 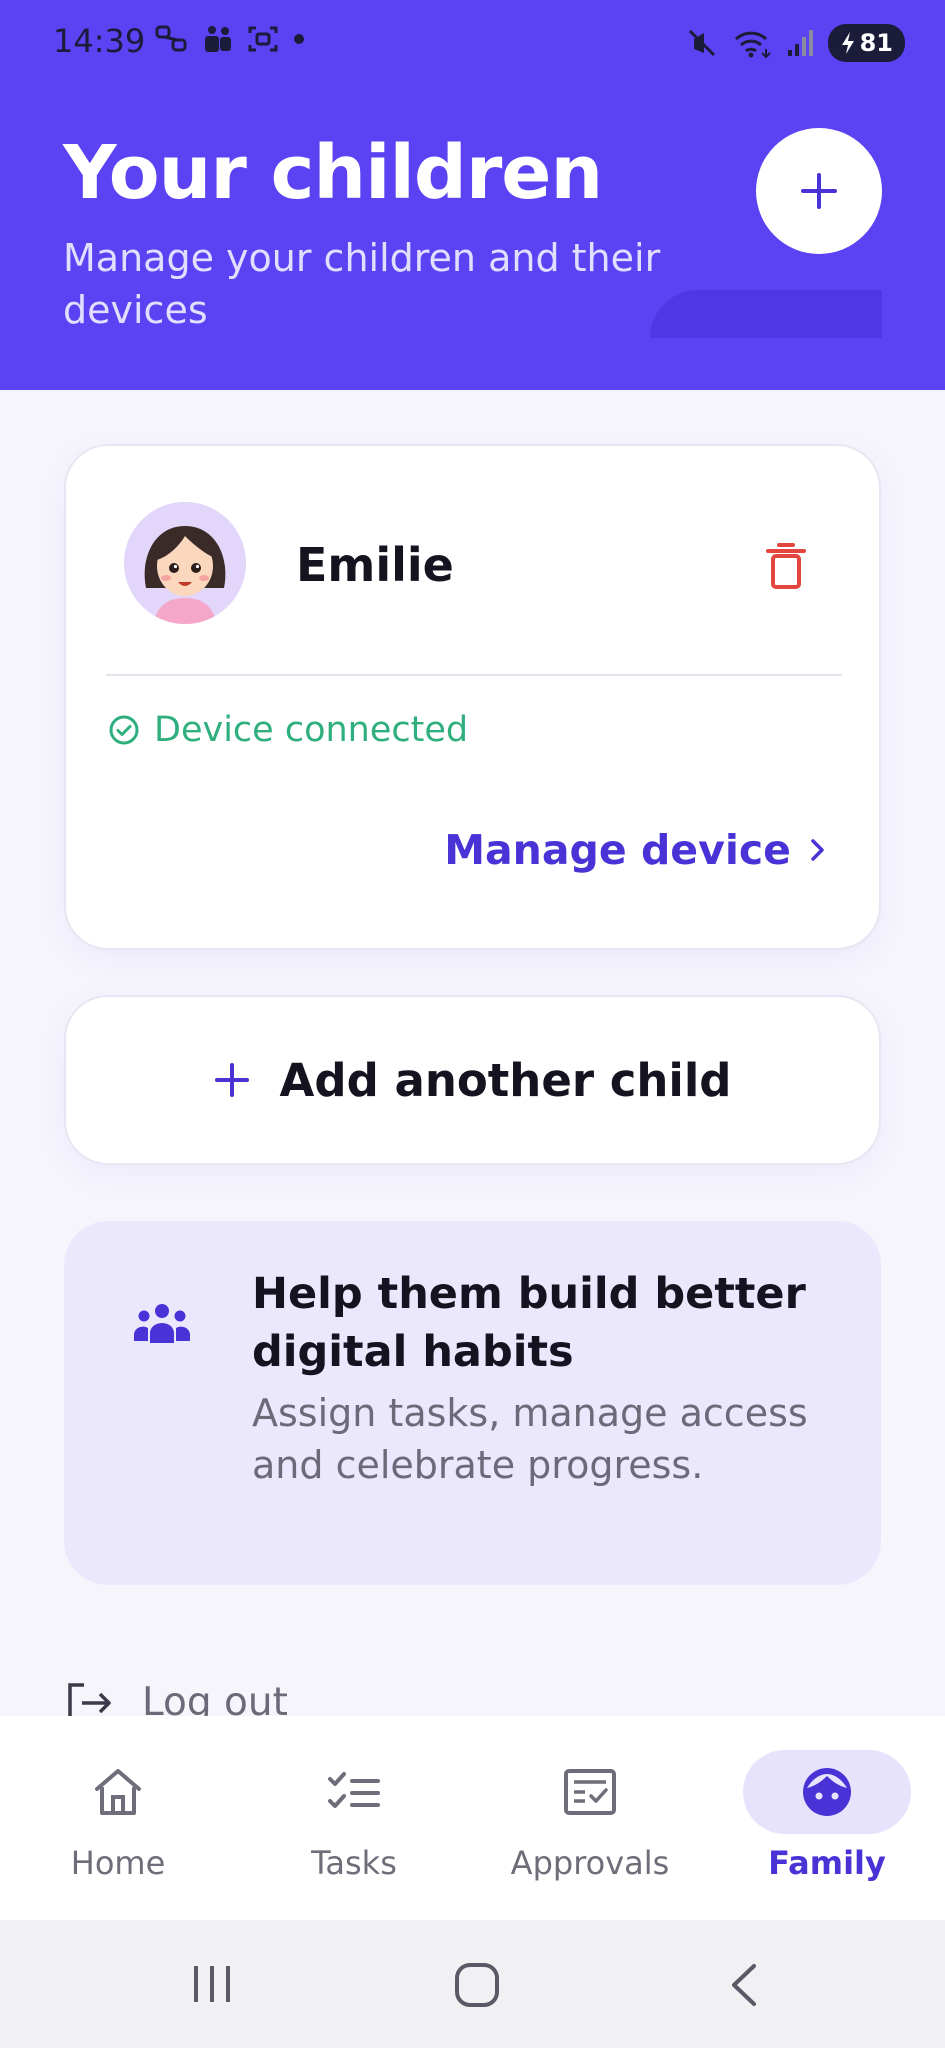 I want to click on status-time: 14:39, so click(x=99, y=41).